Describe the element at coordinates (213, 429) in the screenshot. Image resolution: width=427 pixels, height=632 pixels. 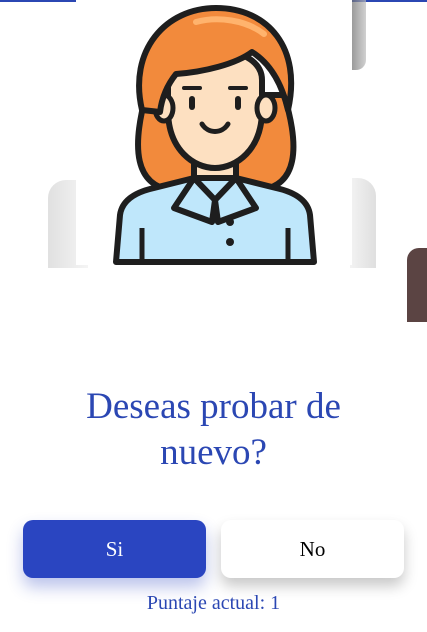
I see `retry-question: Deseas probar de nuevo?` at that location.